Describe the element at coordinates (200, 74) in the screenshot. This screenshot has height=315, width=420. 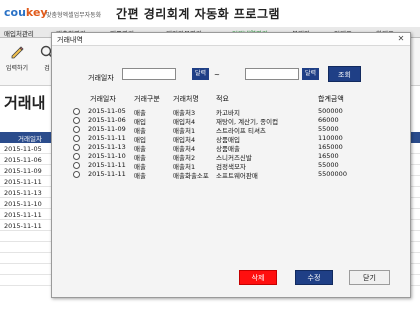
I see `calendar-from-button: 달력` at that location.